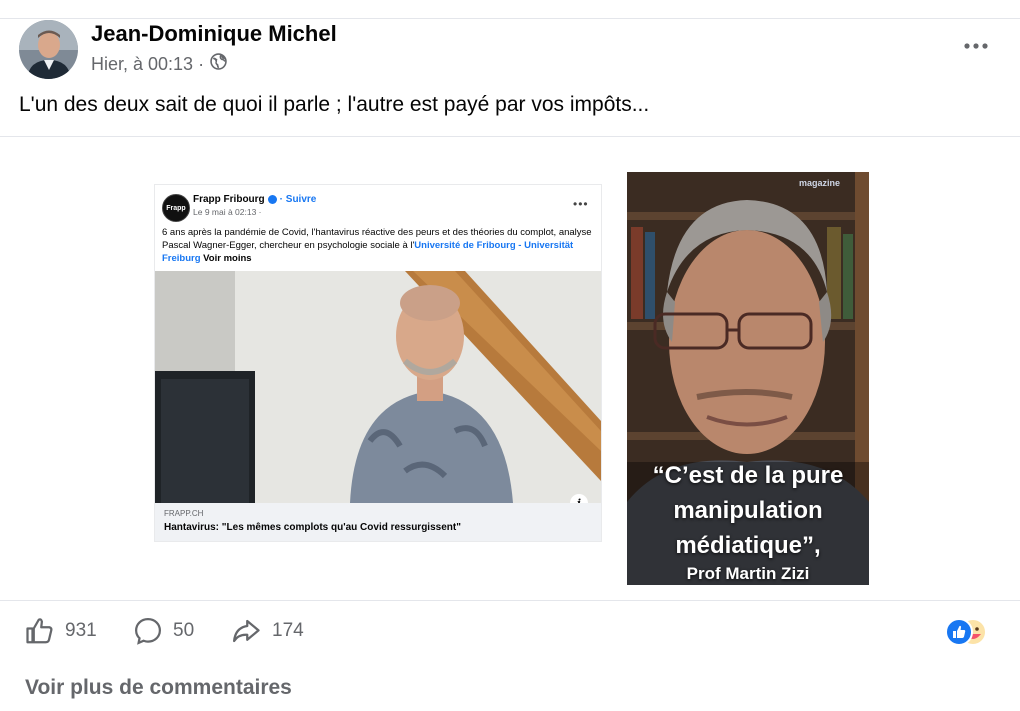  What do you see at coordinates (81, 630) in the screenshot?
I see `like-count: 931` at bounding box center [81, 630].